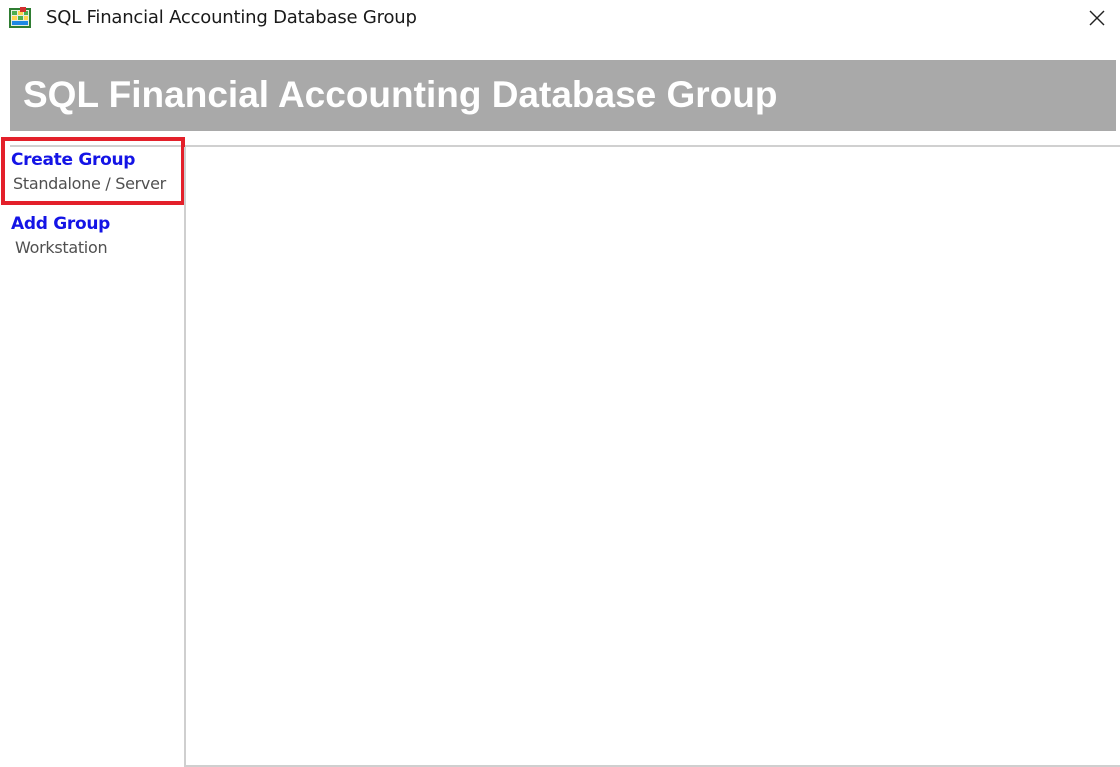 This screenshot has width=1120, height=767. Describe the element at coordinates (560, 19) in the screenshot. I see `title-bar: SQL Financial Accounting Database Group` at that location.